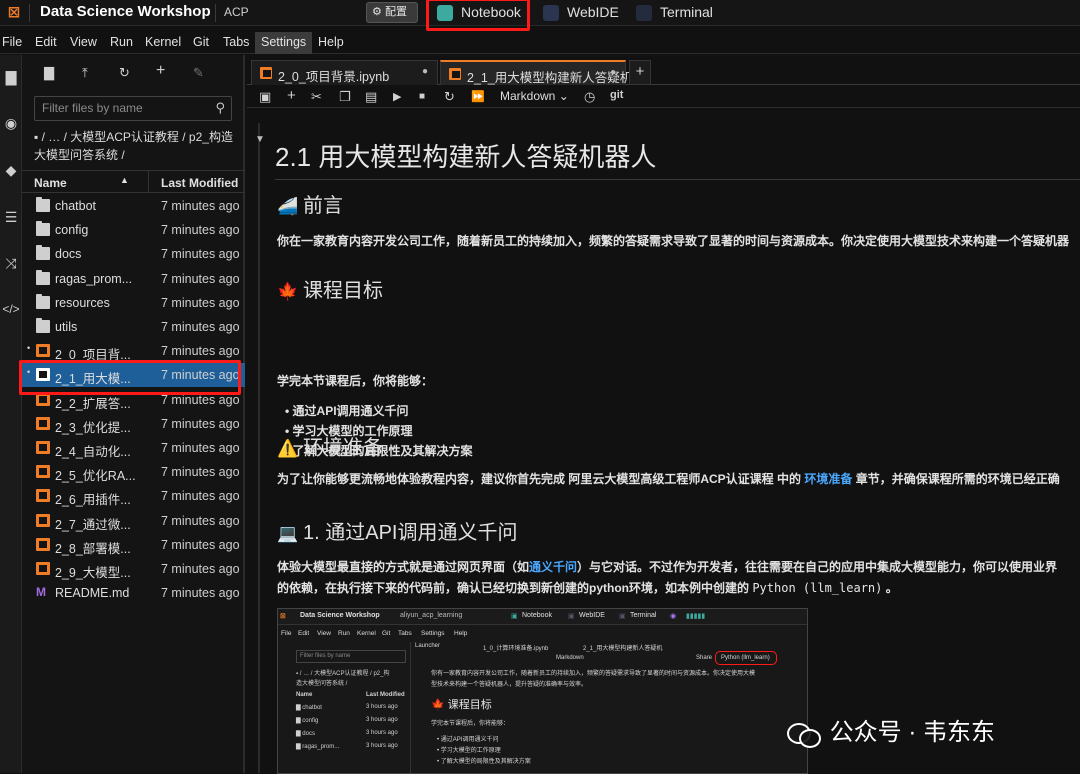 This screenshot has height=774, width=1080. I want to click on git-clone-icon: ✎, so click(198, 73).